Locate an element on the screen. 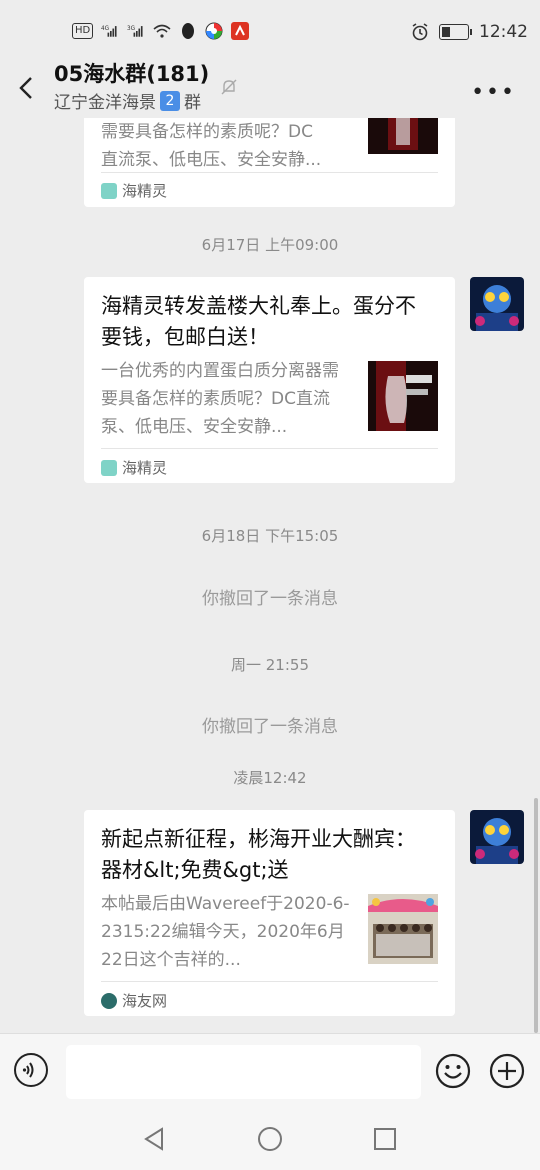 The height and width of the screenshot is (1170, 540). qq-penguin-icon is located at coordinates (188, 31).